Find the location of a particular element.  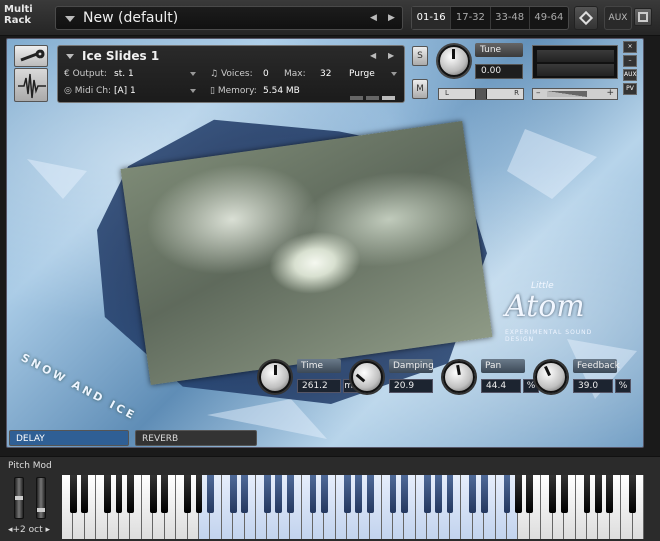

voices-label: Voices: is located at coordinates (236, 74).